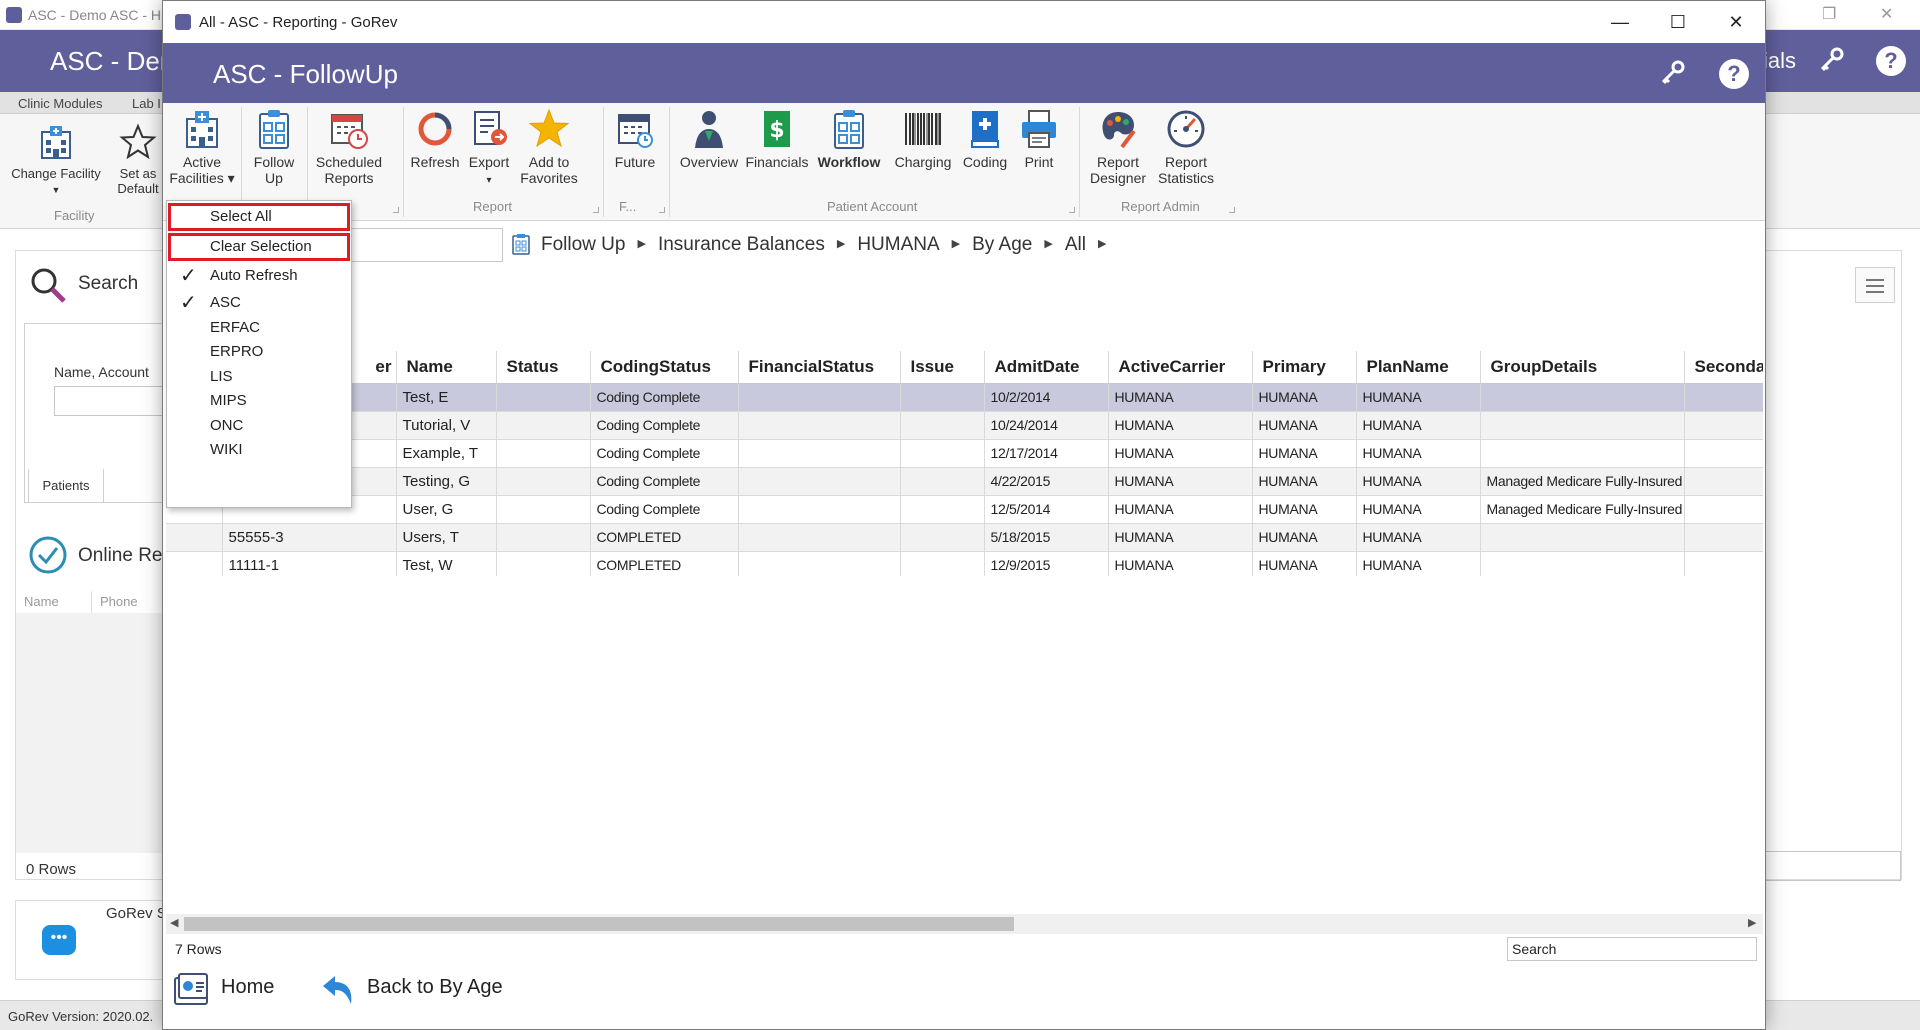 Image resolution: width=1920 pixels, height=1030 pixels. Describe the element at coordinates (146, 103) in the screenshot. I see `menu-lab: Lab I` at that location.